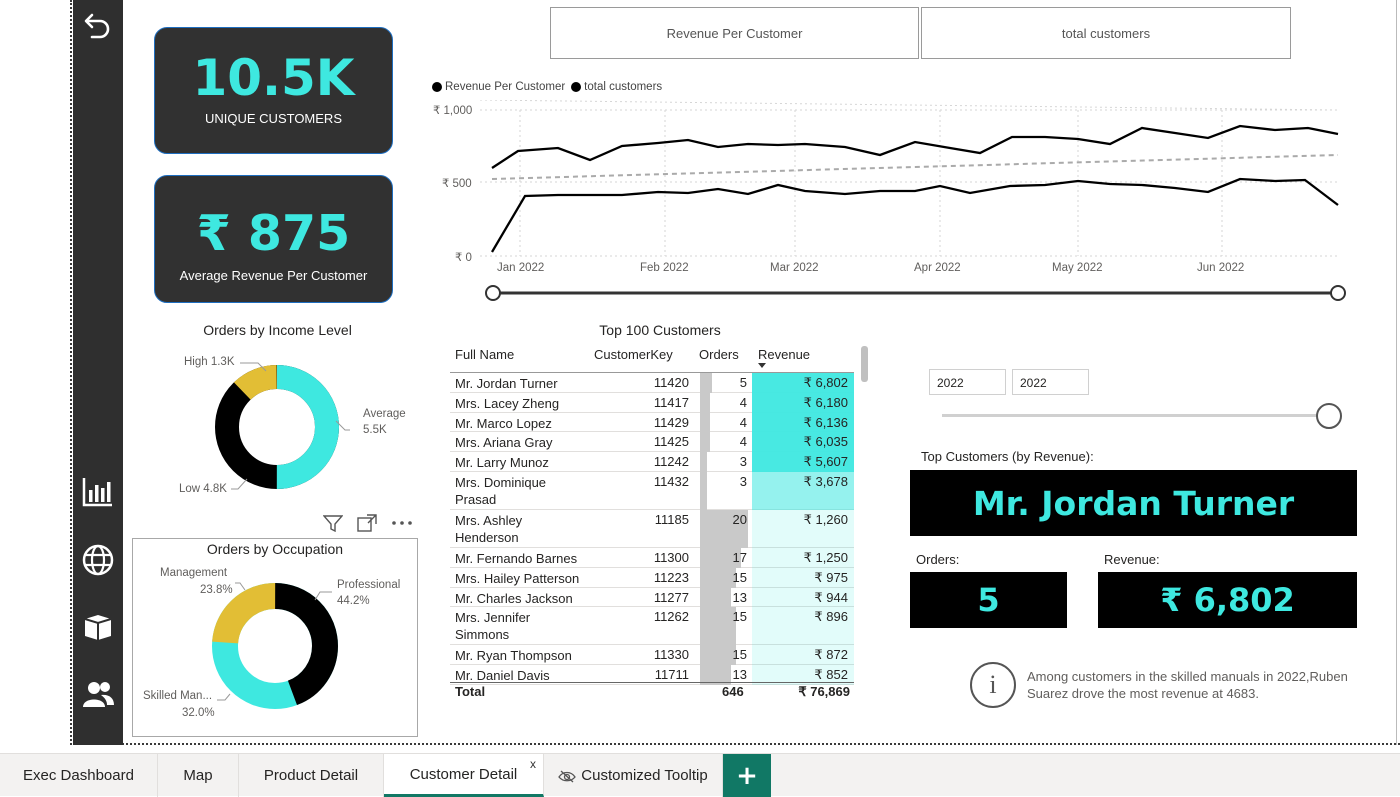 The width and height of the screenshot is (1400, 797). What do you see at coordinates (733, 691) in the screenshot?
I see `total-orders: 646` at bounding box center [733, 691].